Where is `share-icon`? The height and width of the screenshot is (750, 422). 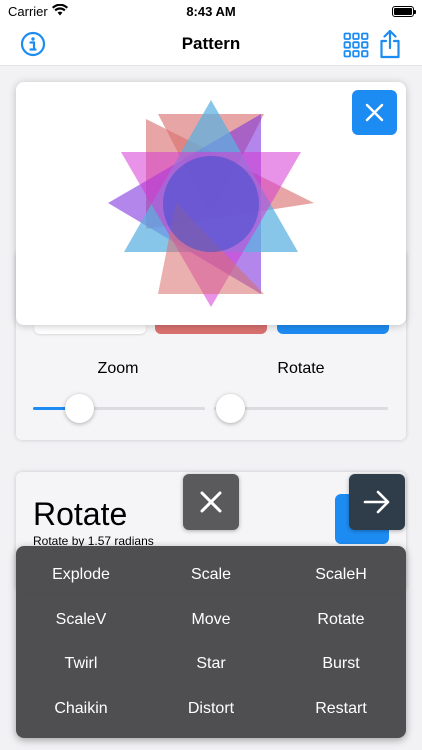
share-icon is located at coordinates (390, 46).